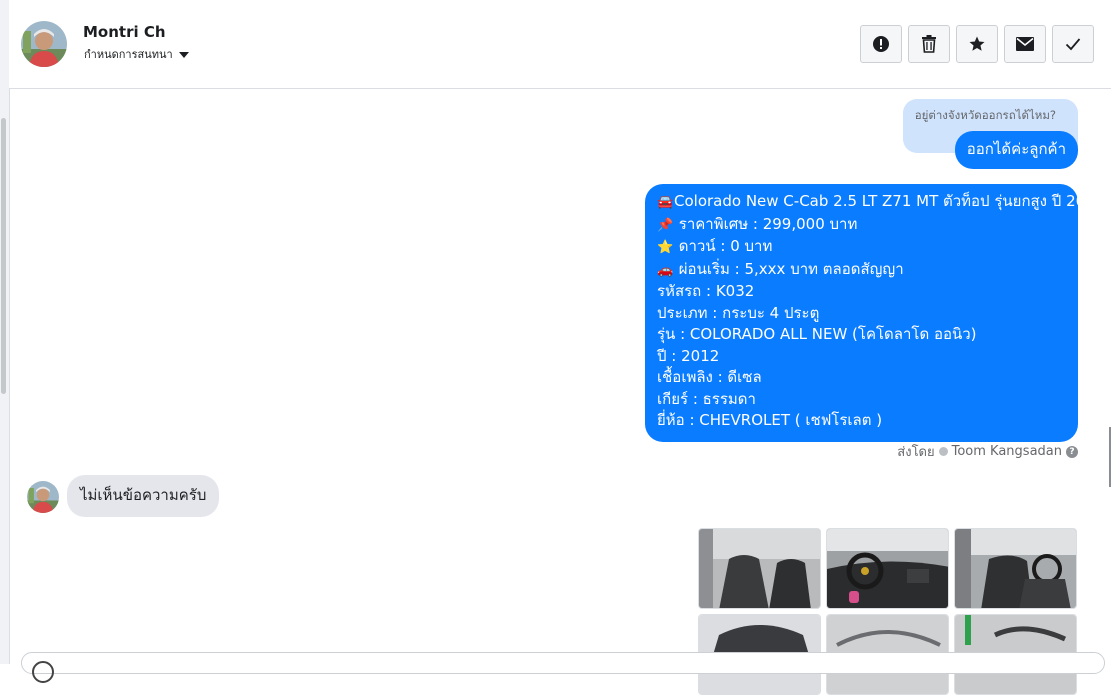 The width and height of the screenshot is (1111, 695). I want to click on page-badge-icon, so click(943, 451).